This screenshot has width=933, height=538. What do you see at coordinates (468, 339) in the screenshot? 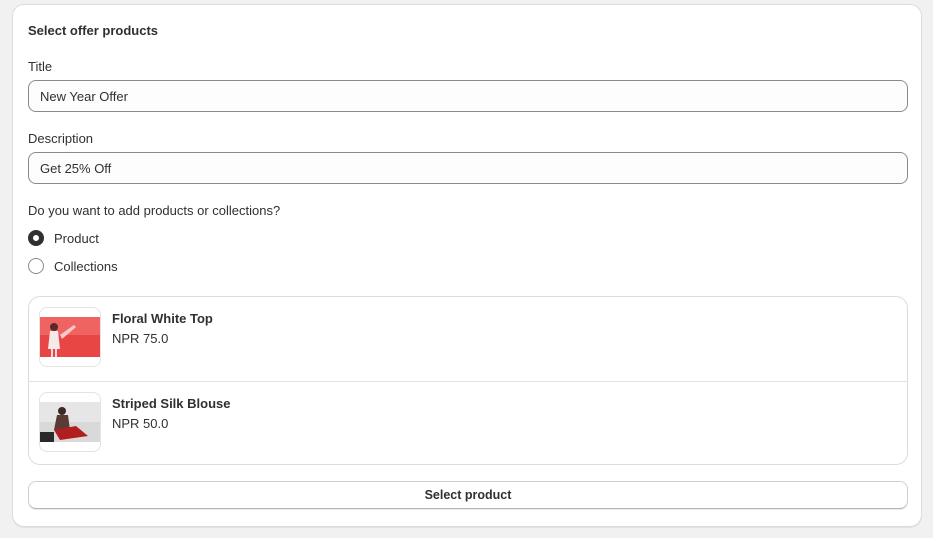
I see `list-item: Floral White Top NPR 75.0` at bounding box center [468, 339].